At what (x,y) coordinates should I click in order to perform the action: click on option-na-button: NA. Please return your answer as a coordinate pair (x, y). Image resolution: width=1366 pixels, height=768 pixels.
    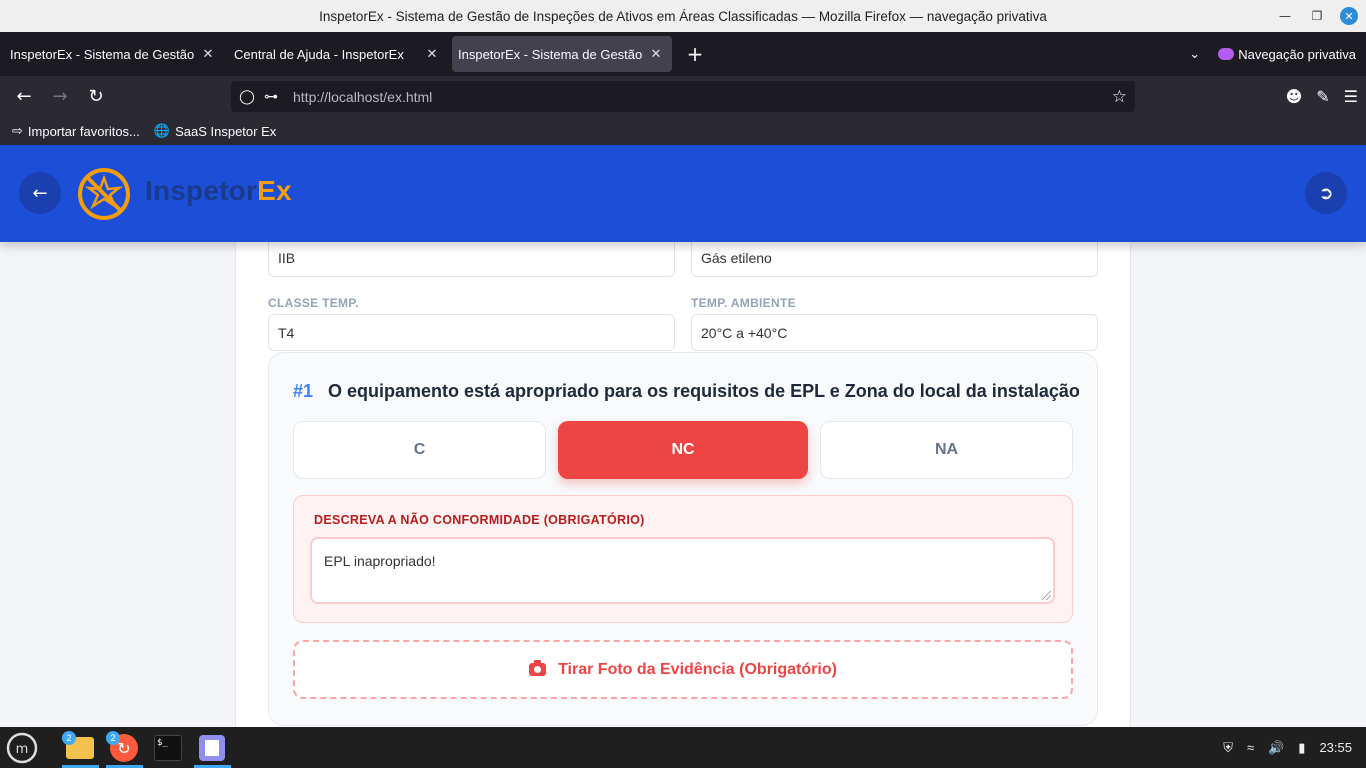
    Looking at the image, I should click on (946, 450).